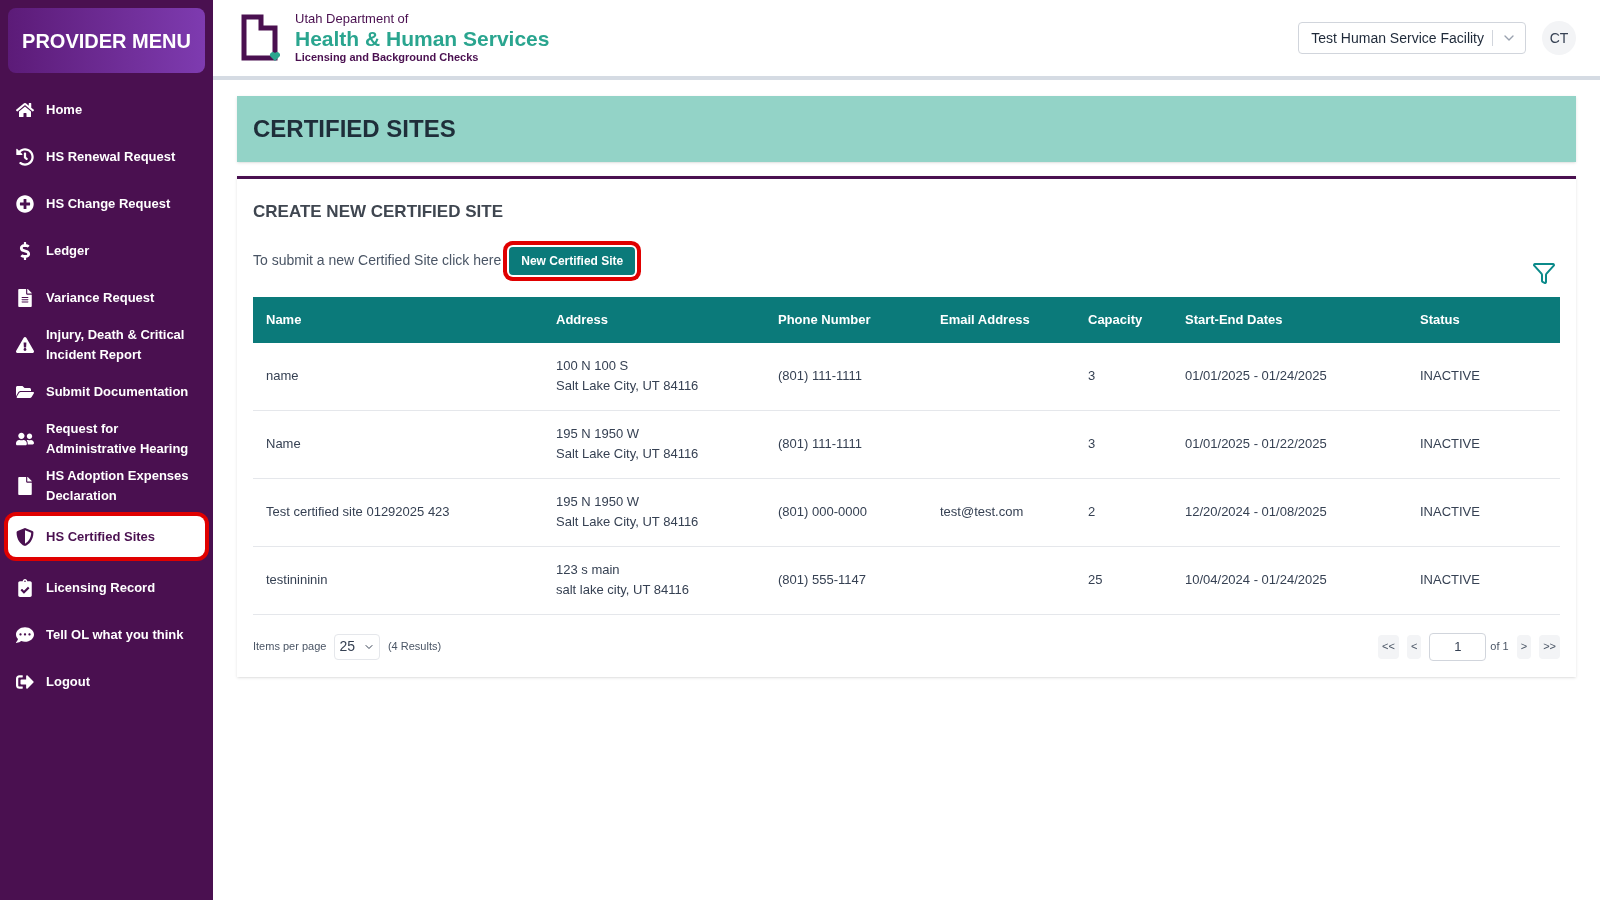 The height and width of the screenshot is (900, 1600). Describe the element at coordinates (25, 681) in the screenshot. I see `logout-icon` at that location.